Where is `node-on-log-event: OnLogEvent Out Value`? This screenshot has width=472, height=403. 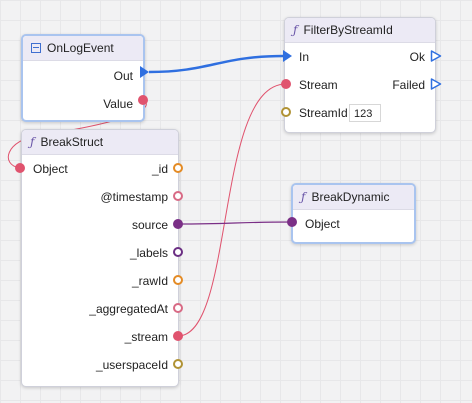 node-on-log-event: OnLogEvent Out Value is located at coordinates (83, 78).